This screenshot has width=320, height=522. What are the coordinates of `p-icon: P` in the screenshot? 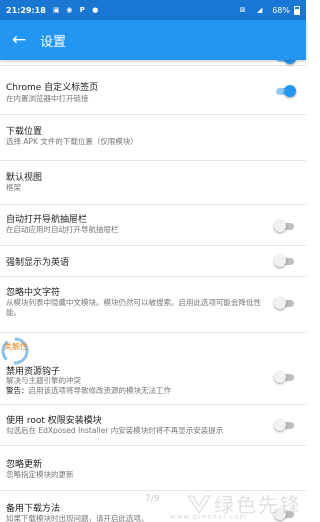 It's located at (82, 10).